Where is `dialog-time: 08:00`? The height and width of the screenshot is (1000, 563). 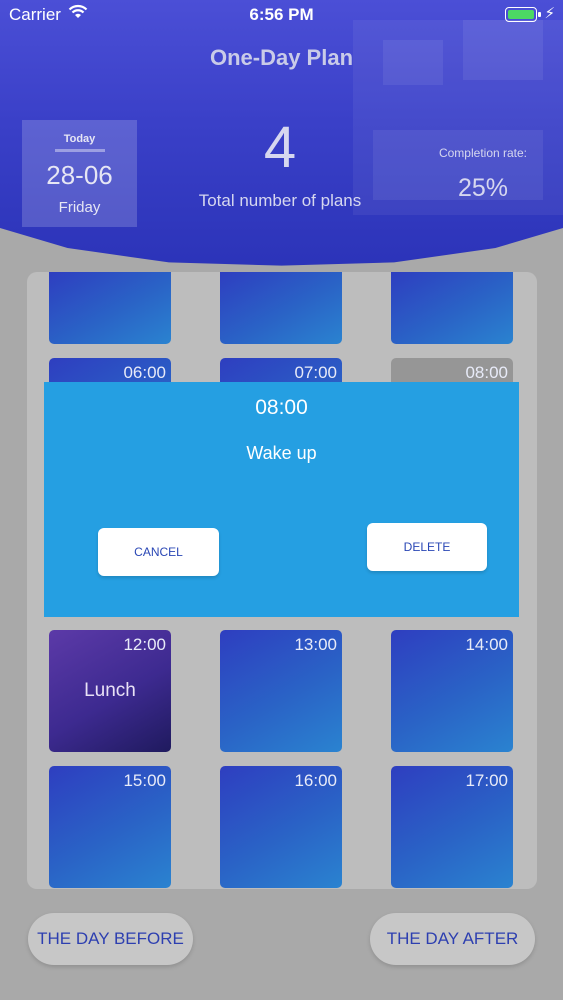 dialog-time: 08:00 is located at coordinates (281, 407).